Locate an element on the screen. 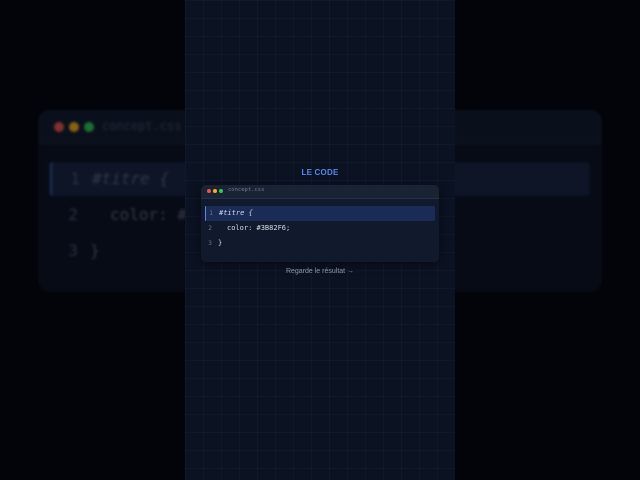  maximize-dot-icon is located at coordinates (221, 191).